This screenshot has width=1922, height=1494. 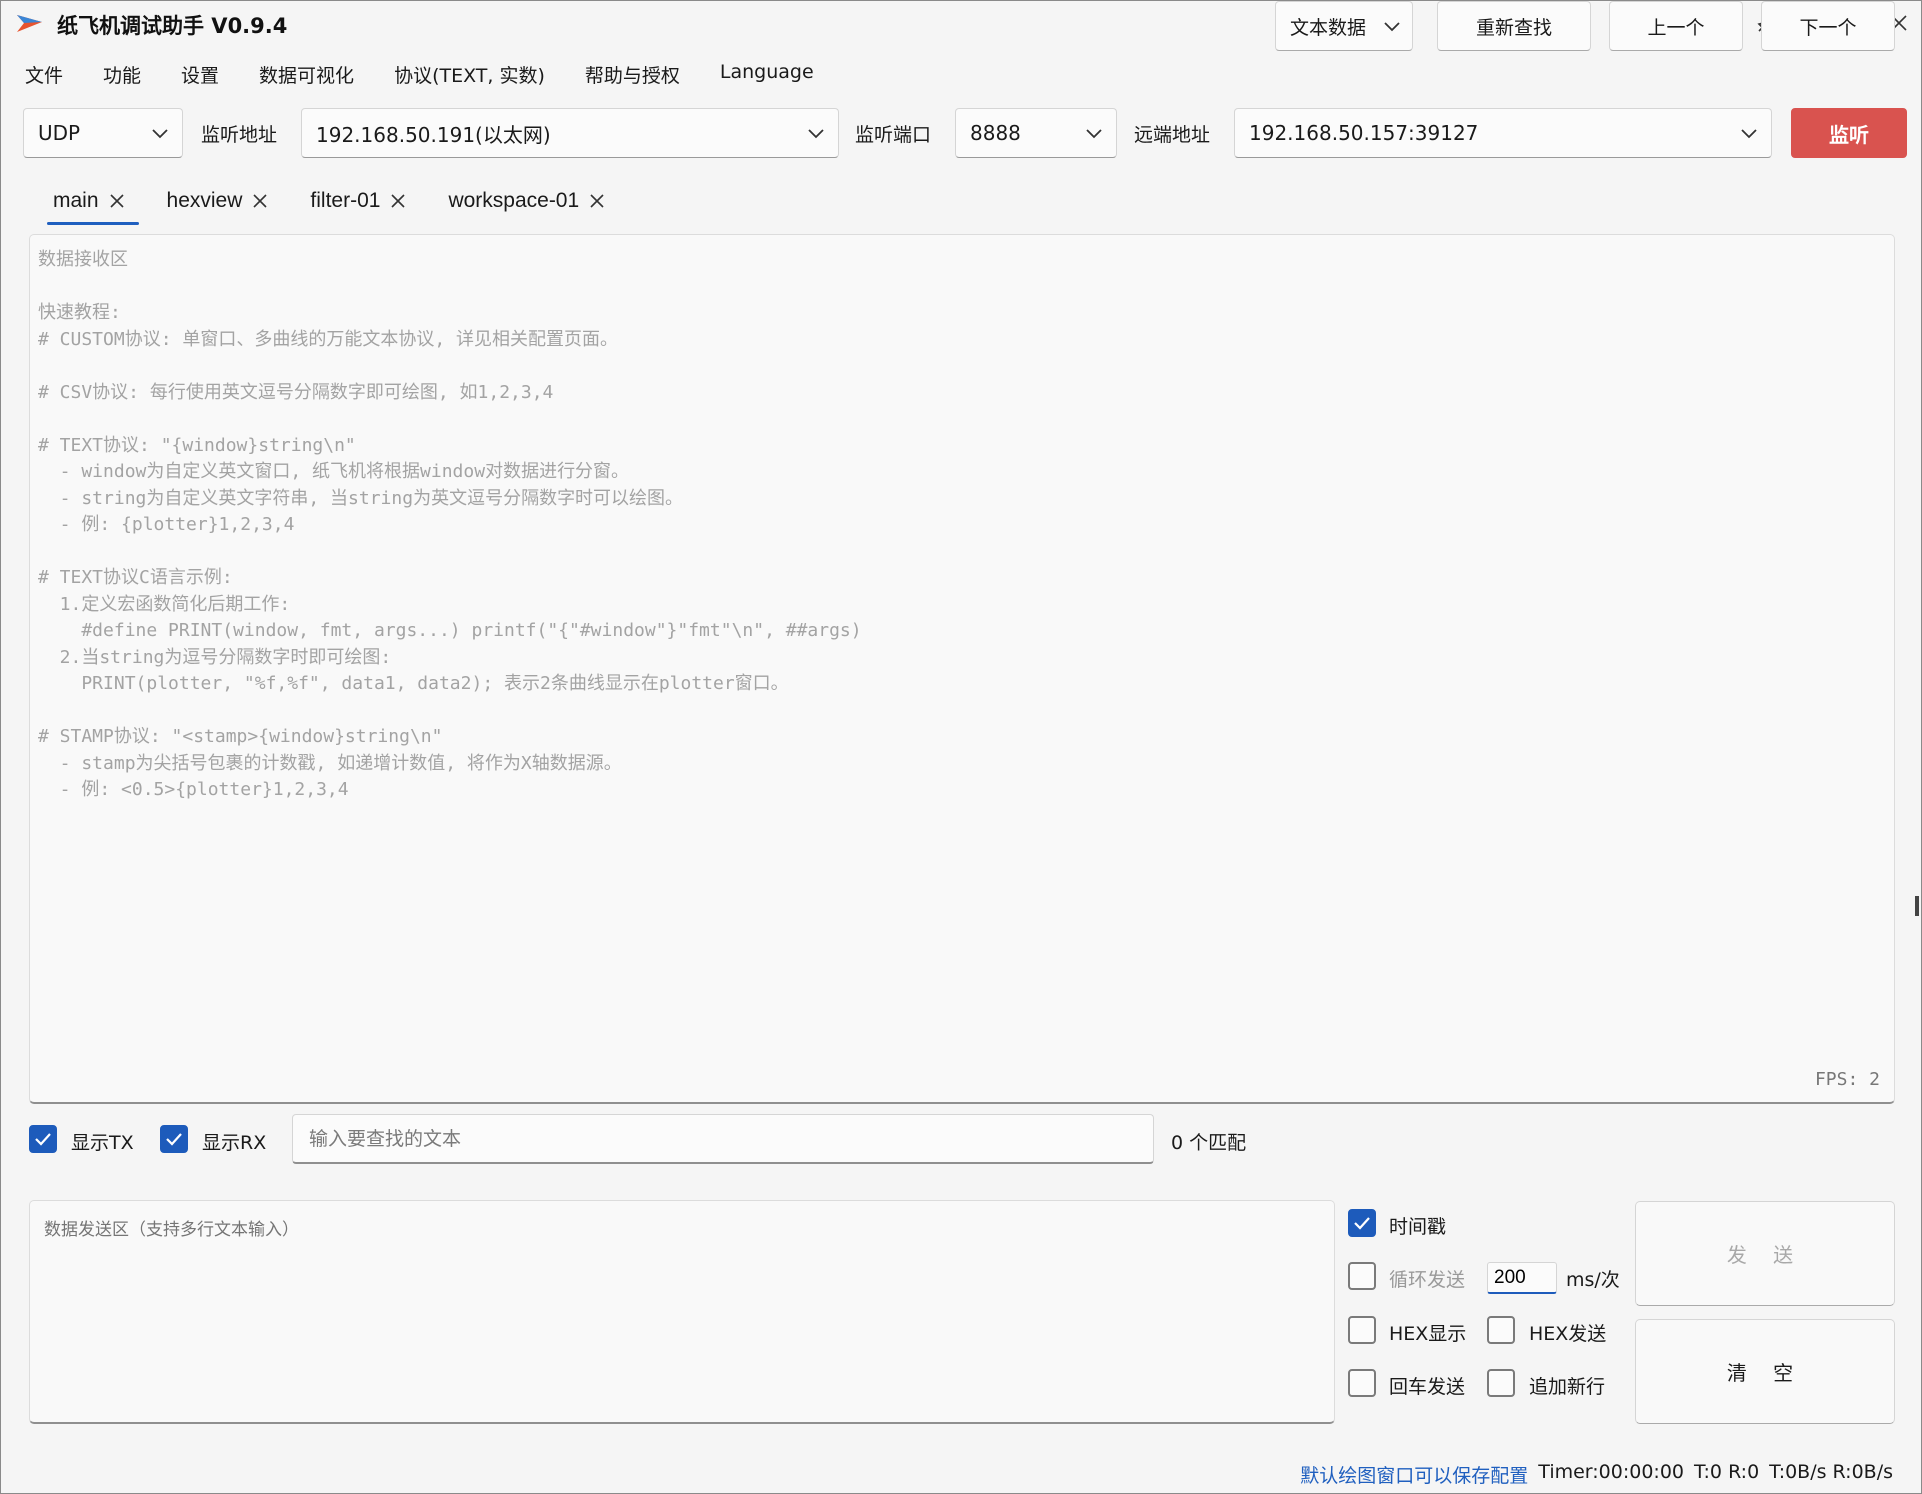 What do you see at coordinates (1727, 1472) in the screenshot?
I see `count-status: T:0 R:0` at bounding box center [1727, 1472].